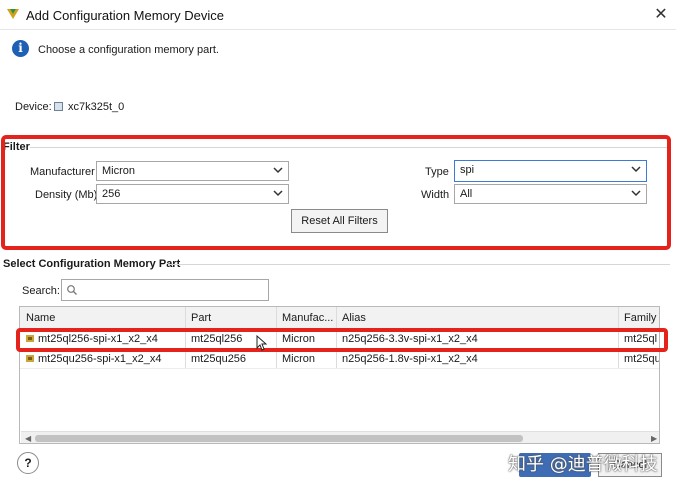  Describe the element at coordinates (640, 318) in the screenshot. I see `column-header-family: Family` at that location.